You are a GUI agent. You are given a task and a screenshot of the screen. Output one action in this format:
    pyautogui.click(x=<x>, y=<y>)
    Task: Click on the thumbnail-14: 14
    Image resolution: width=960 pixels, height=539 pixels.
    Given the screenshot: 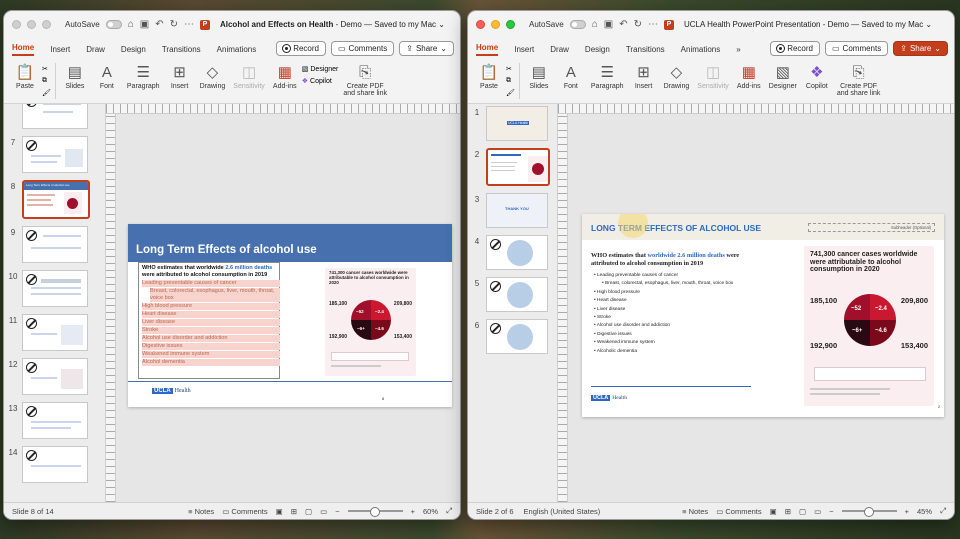 What is the action you would take?
    pyautogui.click(x=54, y=464)
    